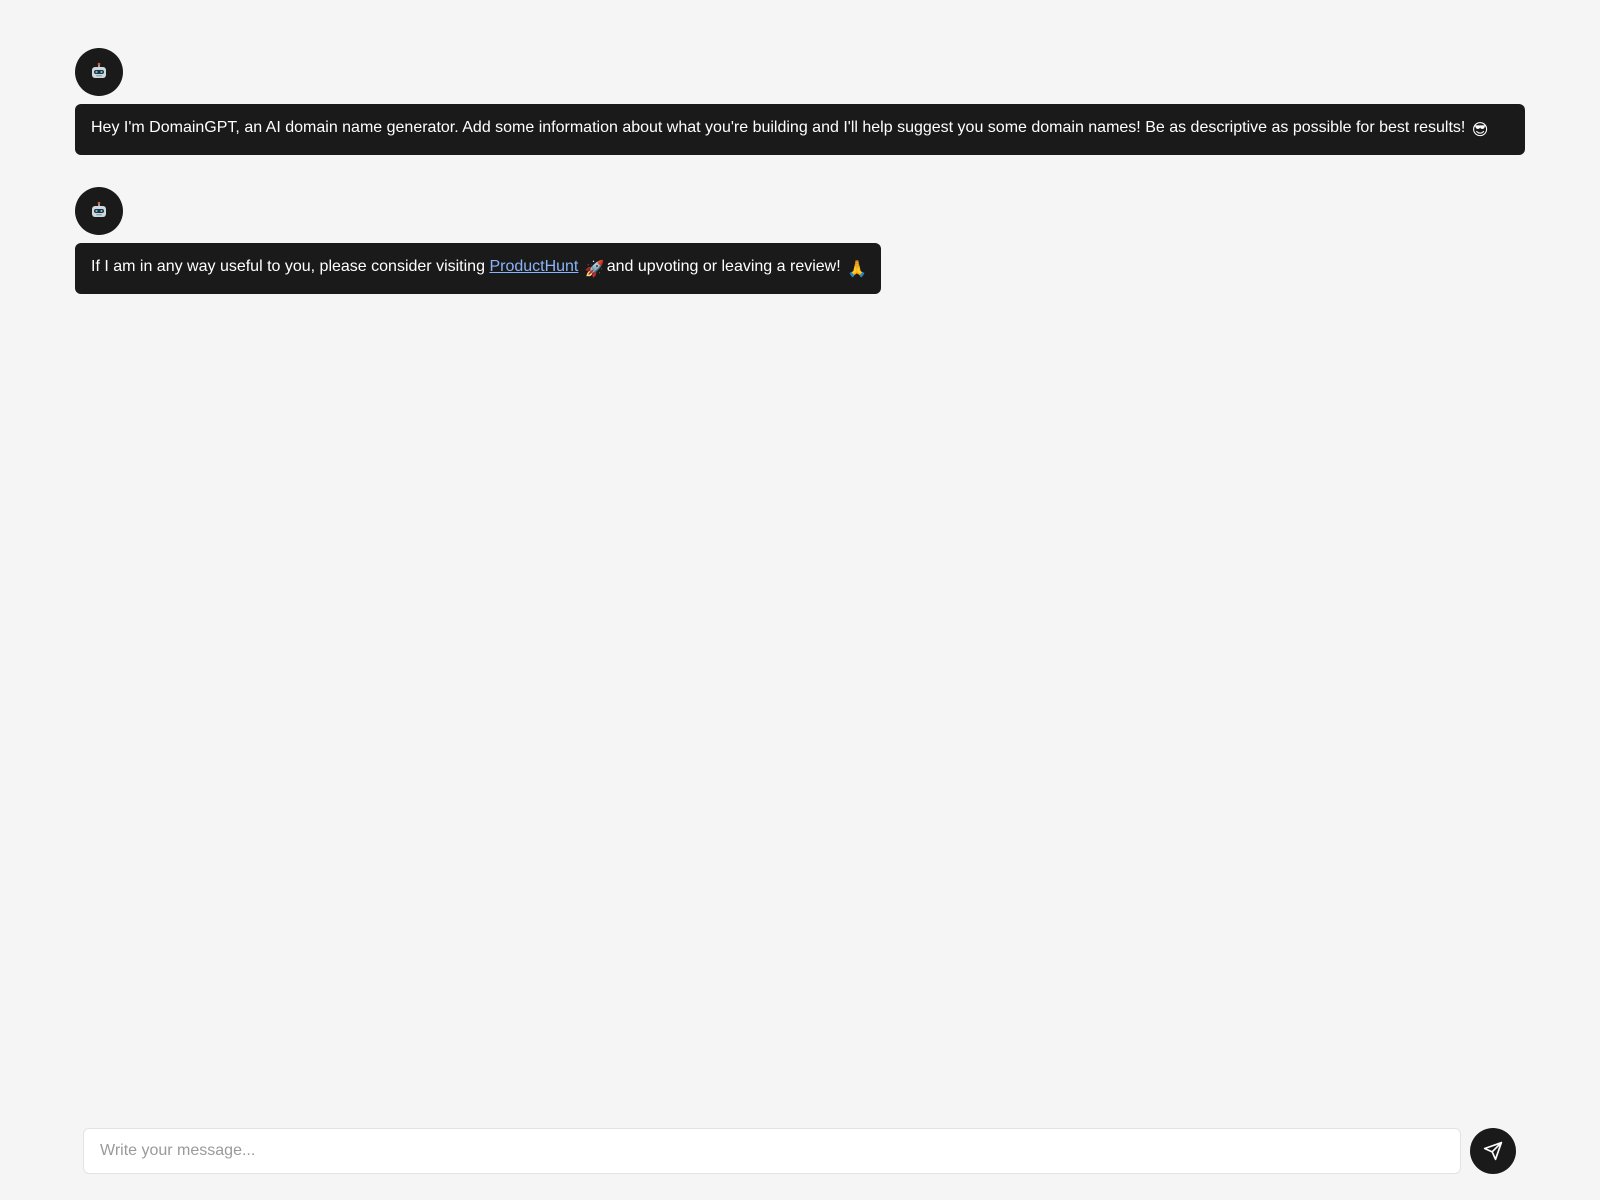  Describe the element at coordinates (533, 266) in the screenshot. I see `producthunt-link: ProductHunt` at that location.